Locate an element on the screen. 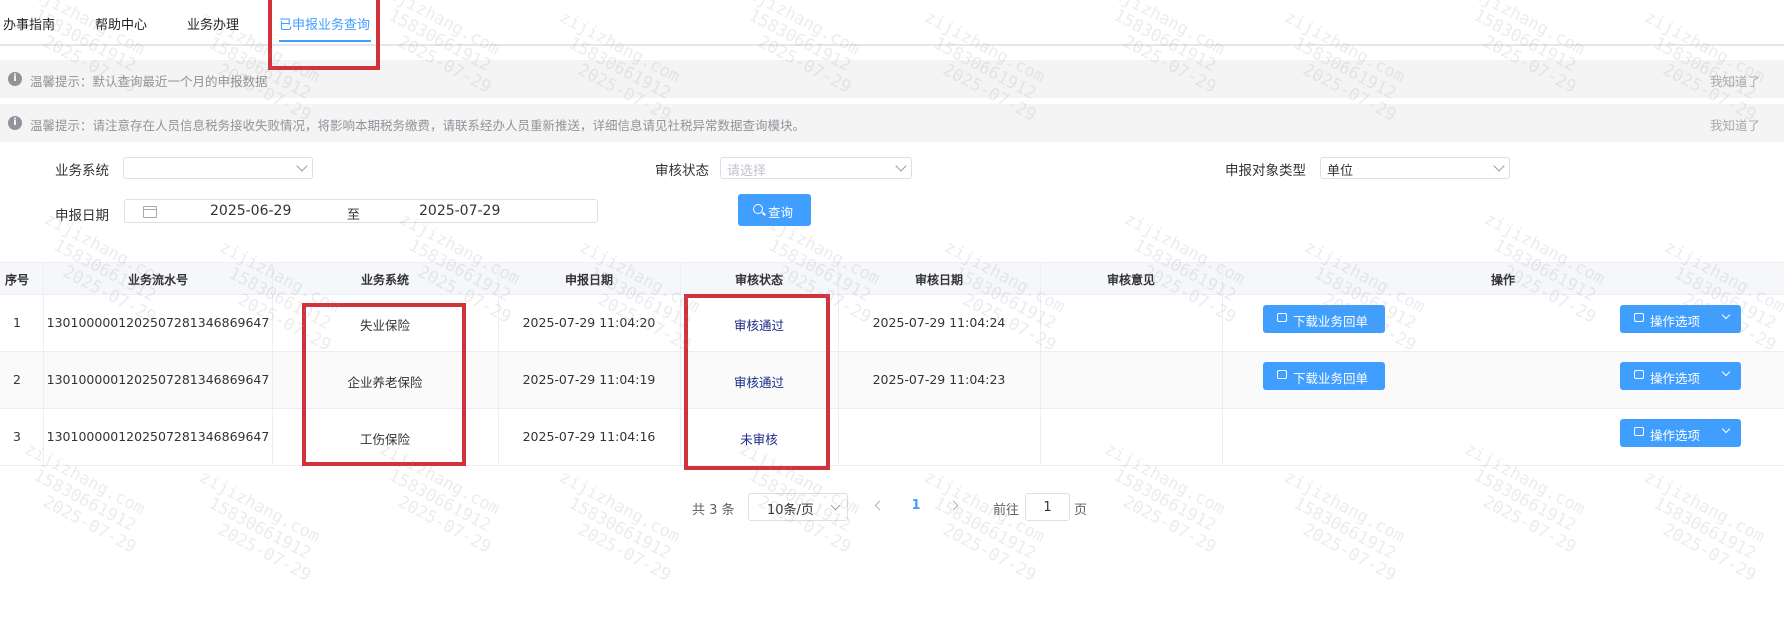 Image resolution: width=1784 pixels, height=620 pixels. search-icon is located at coordinates (758, 209).